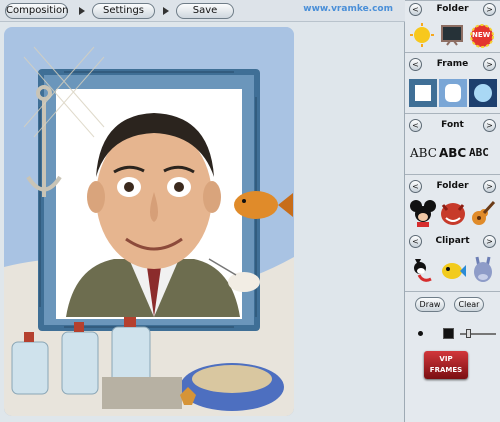 The height and width of the screenshot is (422, 500). What do you see at coordinates (430, 304) in the screenshot?
I see `draw-button: Draw` at bounding box center [430, 304].